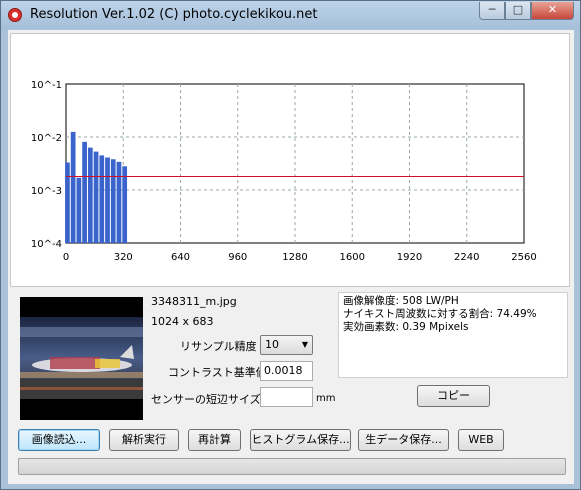 This screenshot has width=581, height=490. What do you see at coordinates (217, 372) in the screenshot?
I see `contrast-label: コントラスト基準値` at bounding box center [217, 372].